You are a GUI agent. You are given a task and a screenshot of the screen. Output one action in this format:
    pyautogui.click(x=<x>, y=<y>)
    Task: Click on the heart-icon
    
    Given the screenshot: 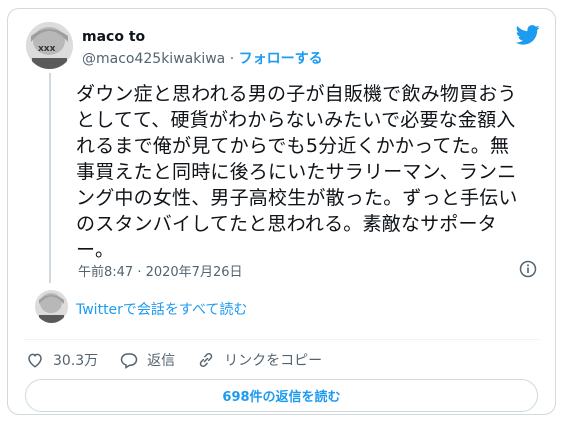 What is the action you would take?
    pyautogui.click(x=35, y=360)
    